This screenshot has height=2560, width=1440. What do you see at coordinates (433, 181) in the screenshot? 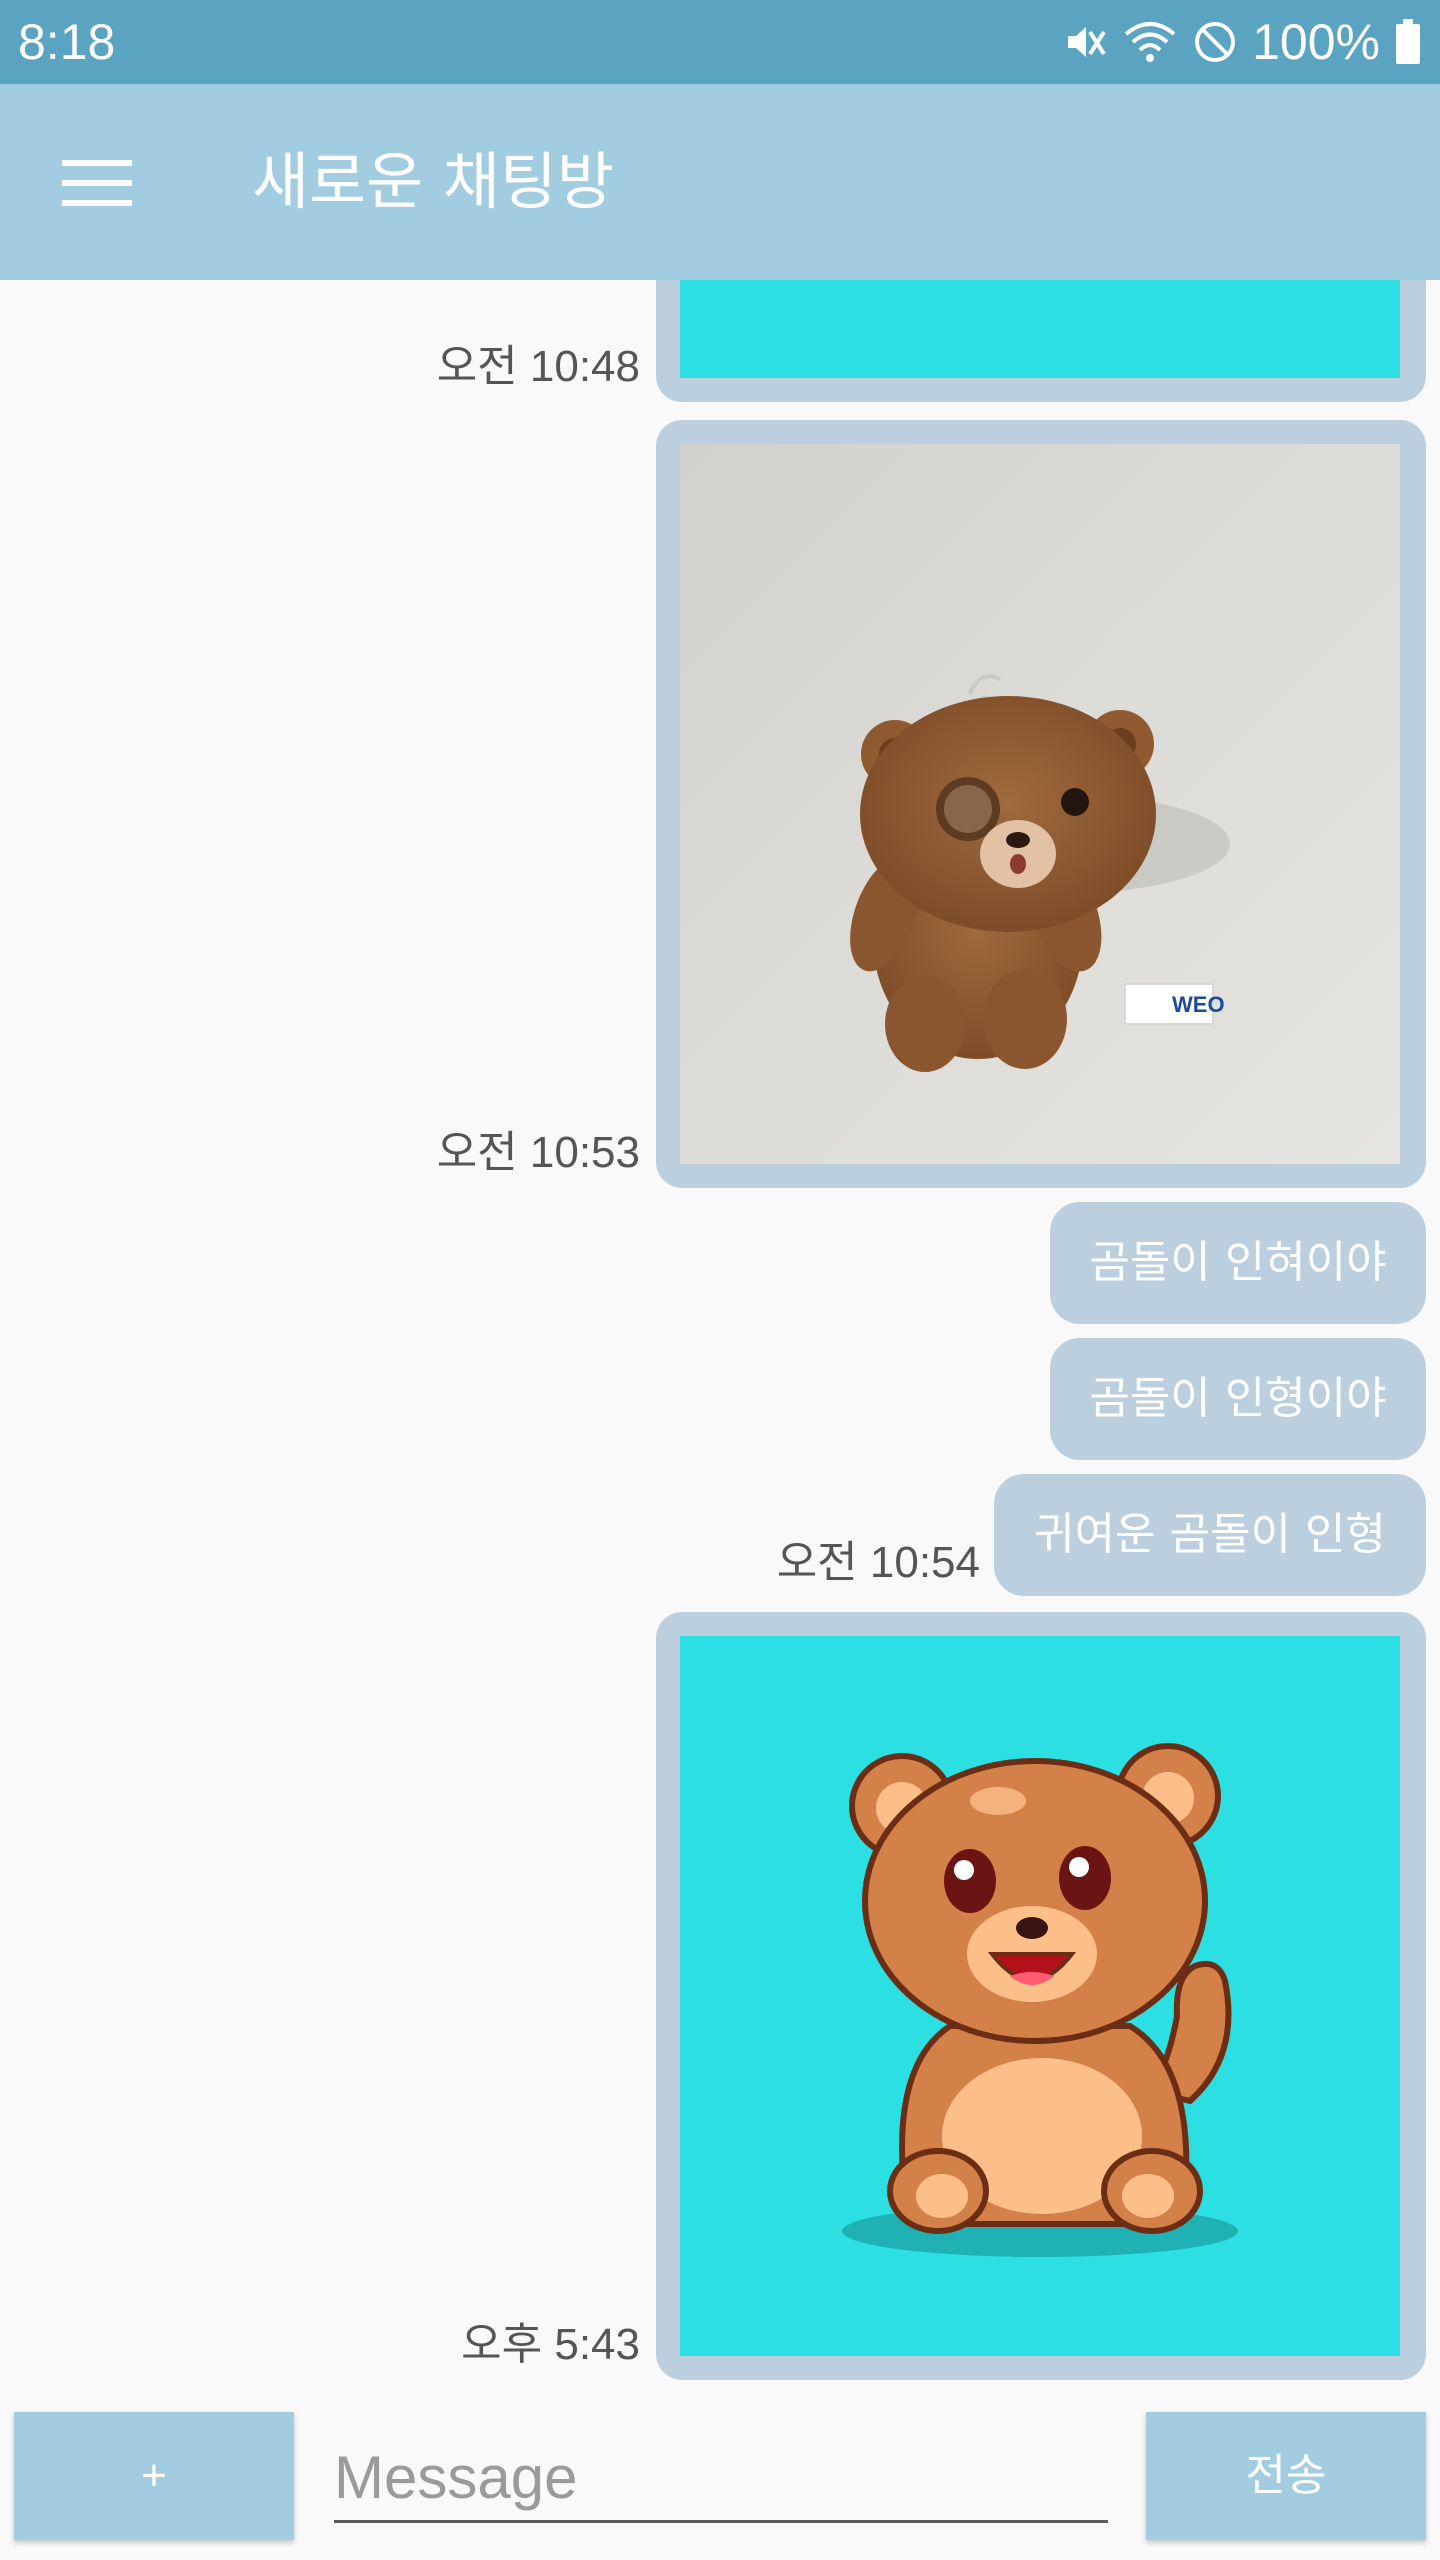
I see `chat-room-title: 새로운 채팅방` at bounding box center [433, 181].